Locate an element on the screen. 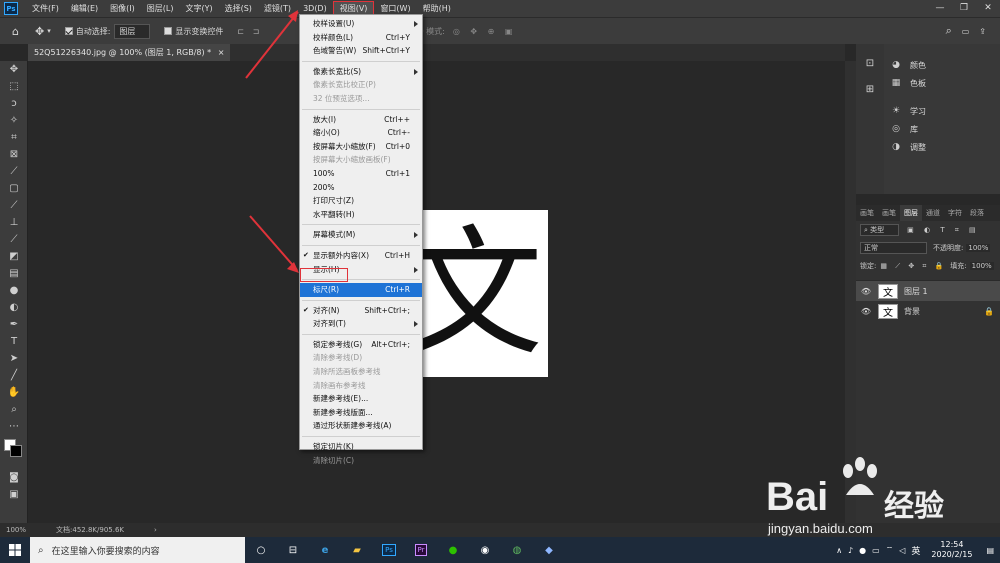 This screenshot has height=563, width=1000. view-menu-item-label: 清除画布参考线 is located at coordinates (339, 385).